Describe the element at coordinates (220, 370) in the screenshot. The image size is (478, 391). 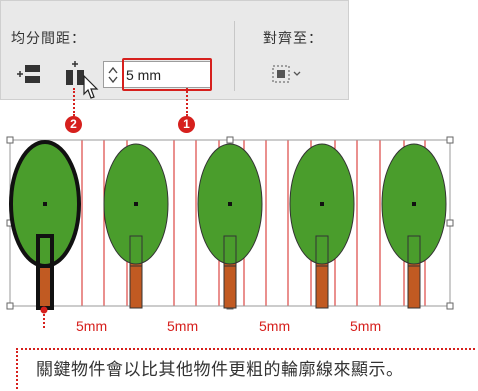
I see `key-object-note: 關鍵物件會以比其他物件更粗的輪廓線來顯示。` at that location.